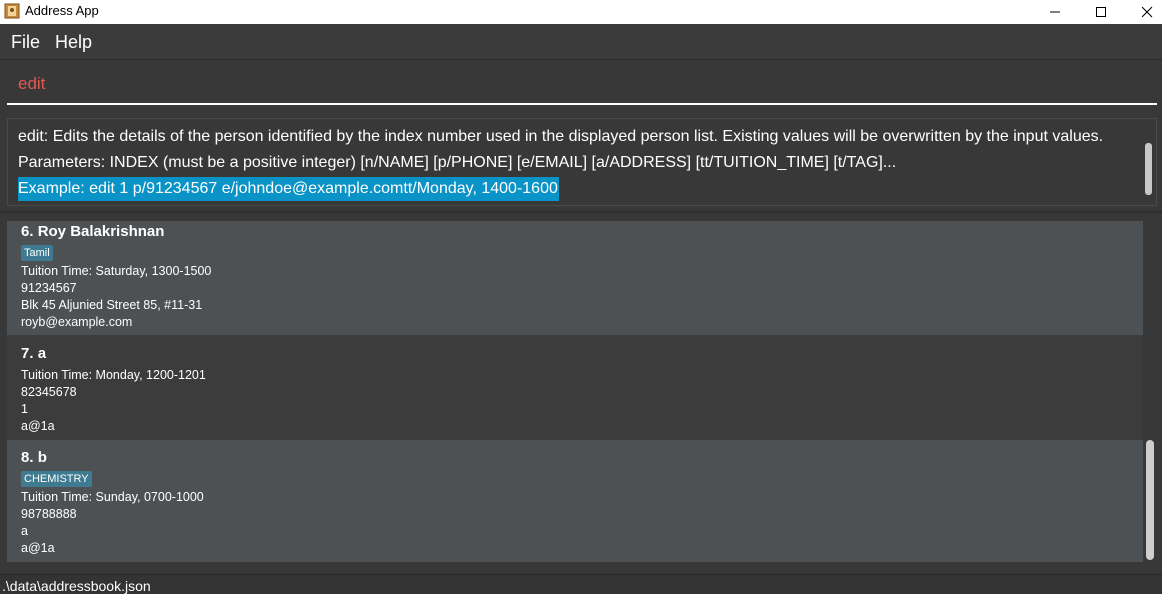 Image resolution: width=1162 pixels, height=594 pixels. What do you see at coordinates (37, 253) in the screenshot?
I see `person-tag: Tamil` at bounding box center [37, 253].